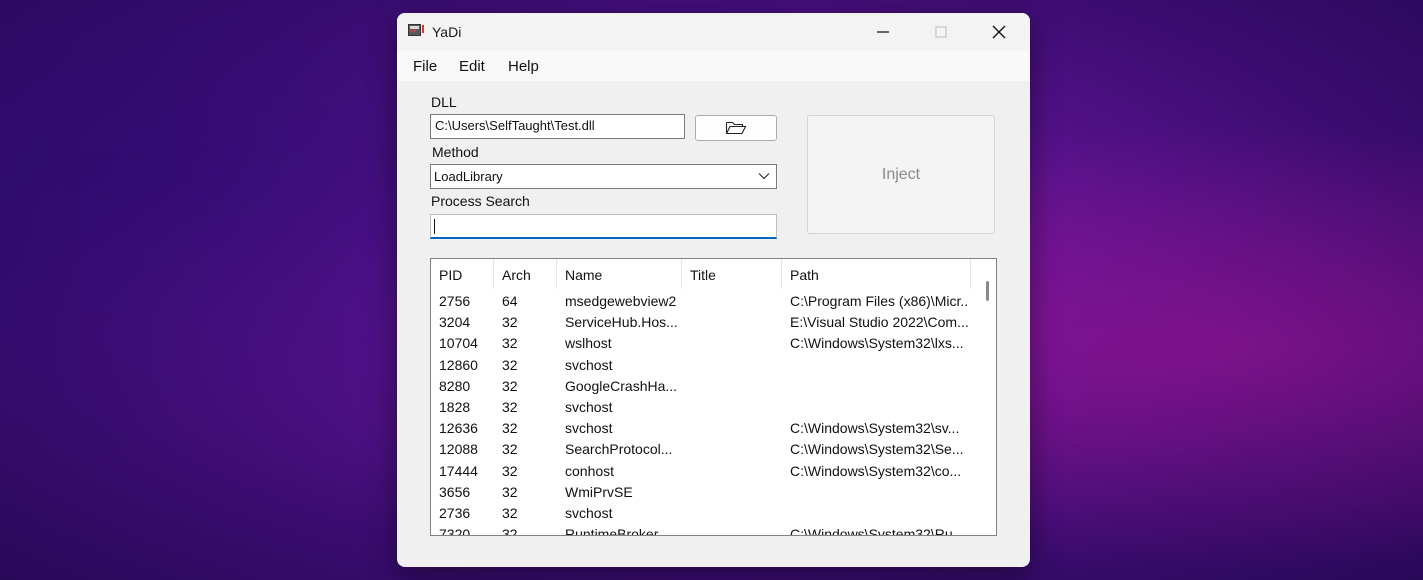  I want to click on cell-pid: 2736, so click(455, 512).